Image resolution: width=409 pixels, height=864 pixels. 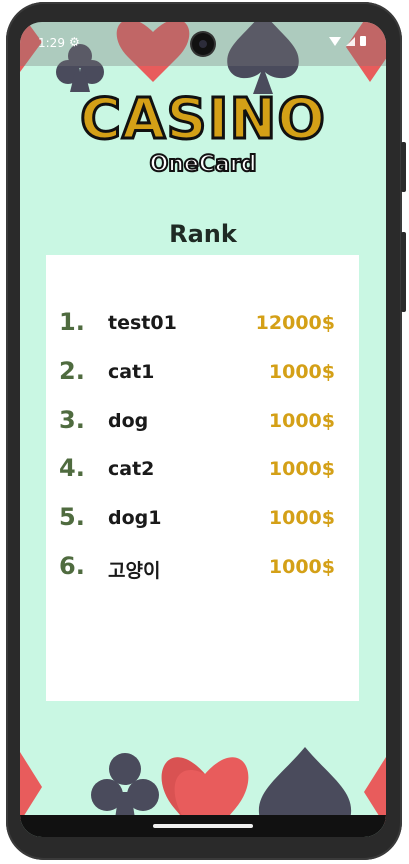 I want to click on logo-subtitle: OneCard, so click(x=203, y=164).